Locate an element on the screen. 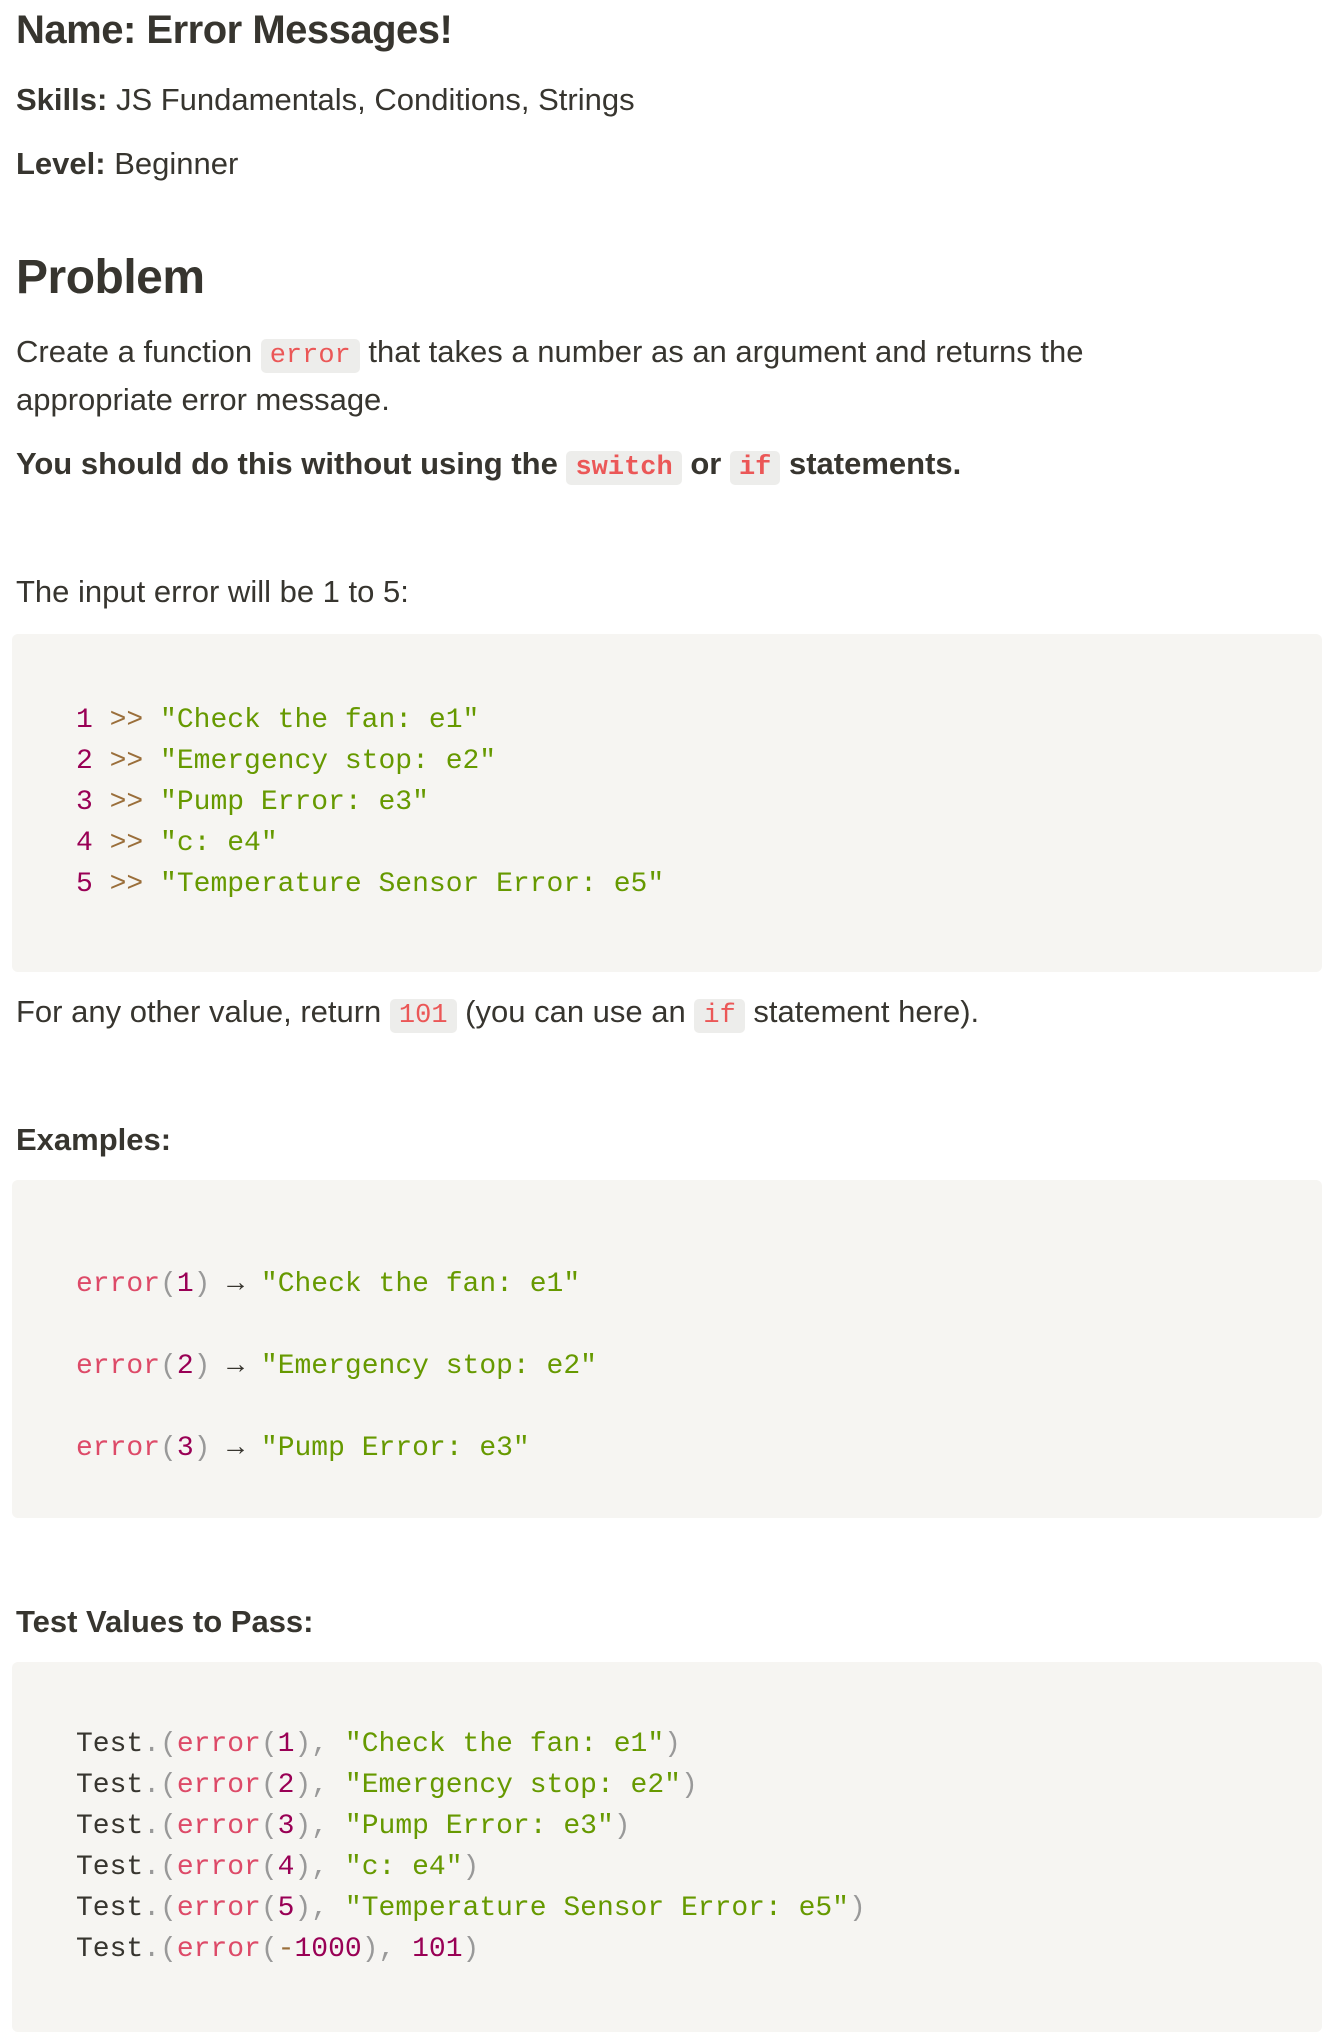  skills-value: JS Fundamentals, Conditions, Strings is located at coordinates (375, 99).